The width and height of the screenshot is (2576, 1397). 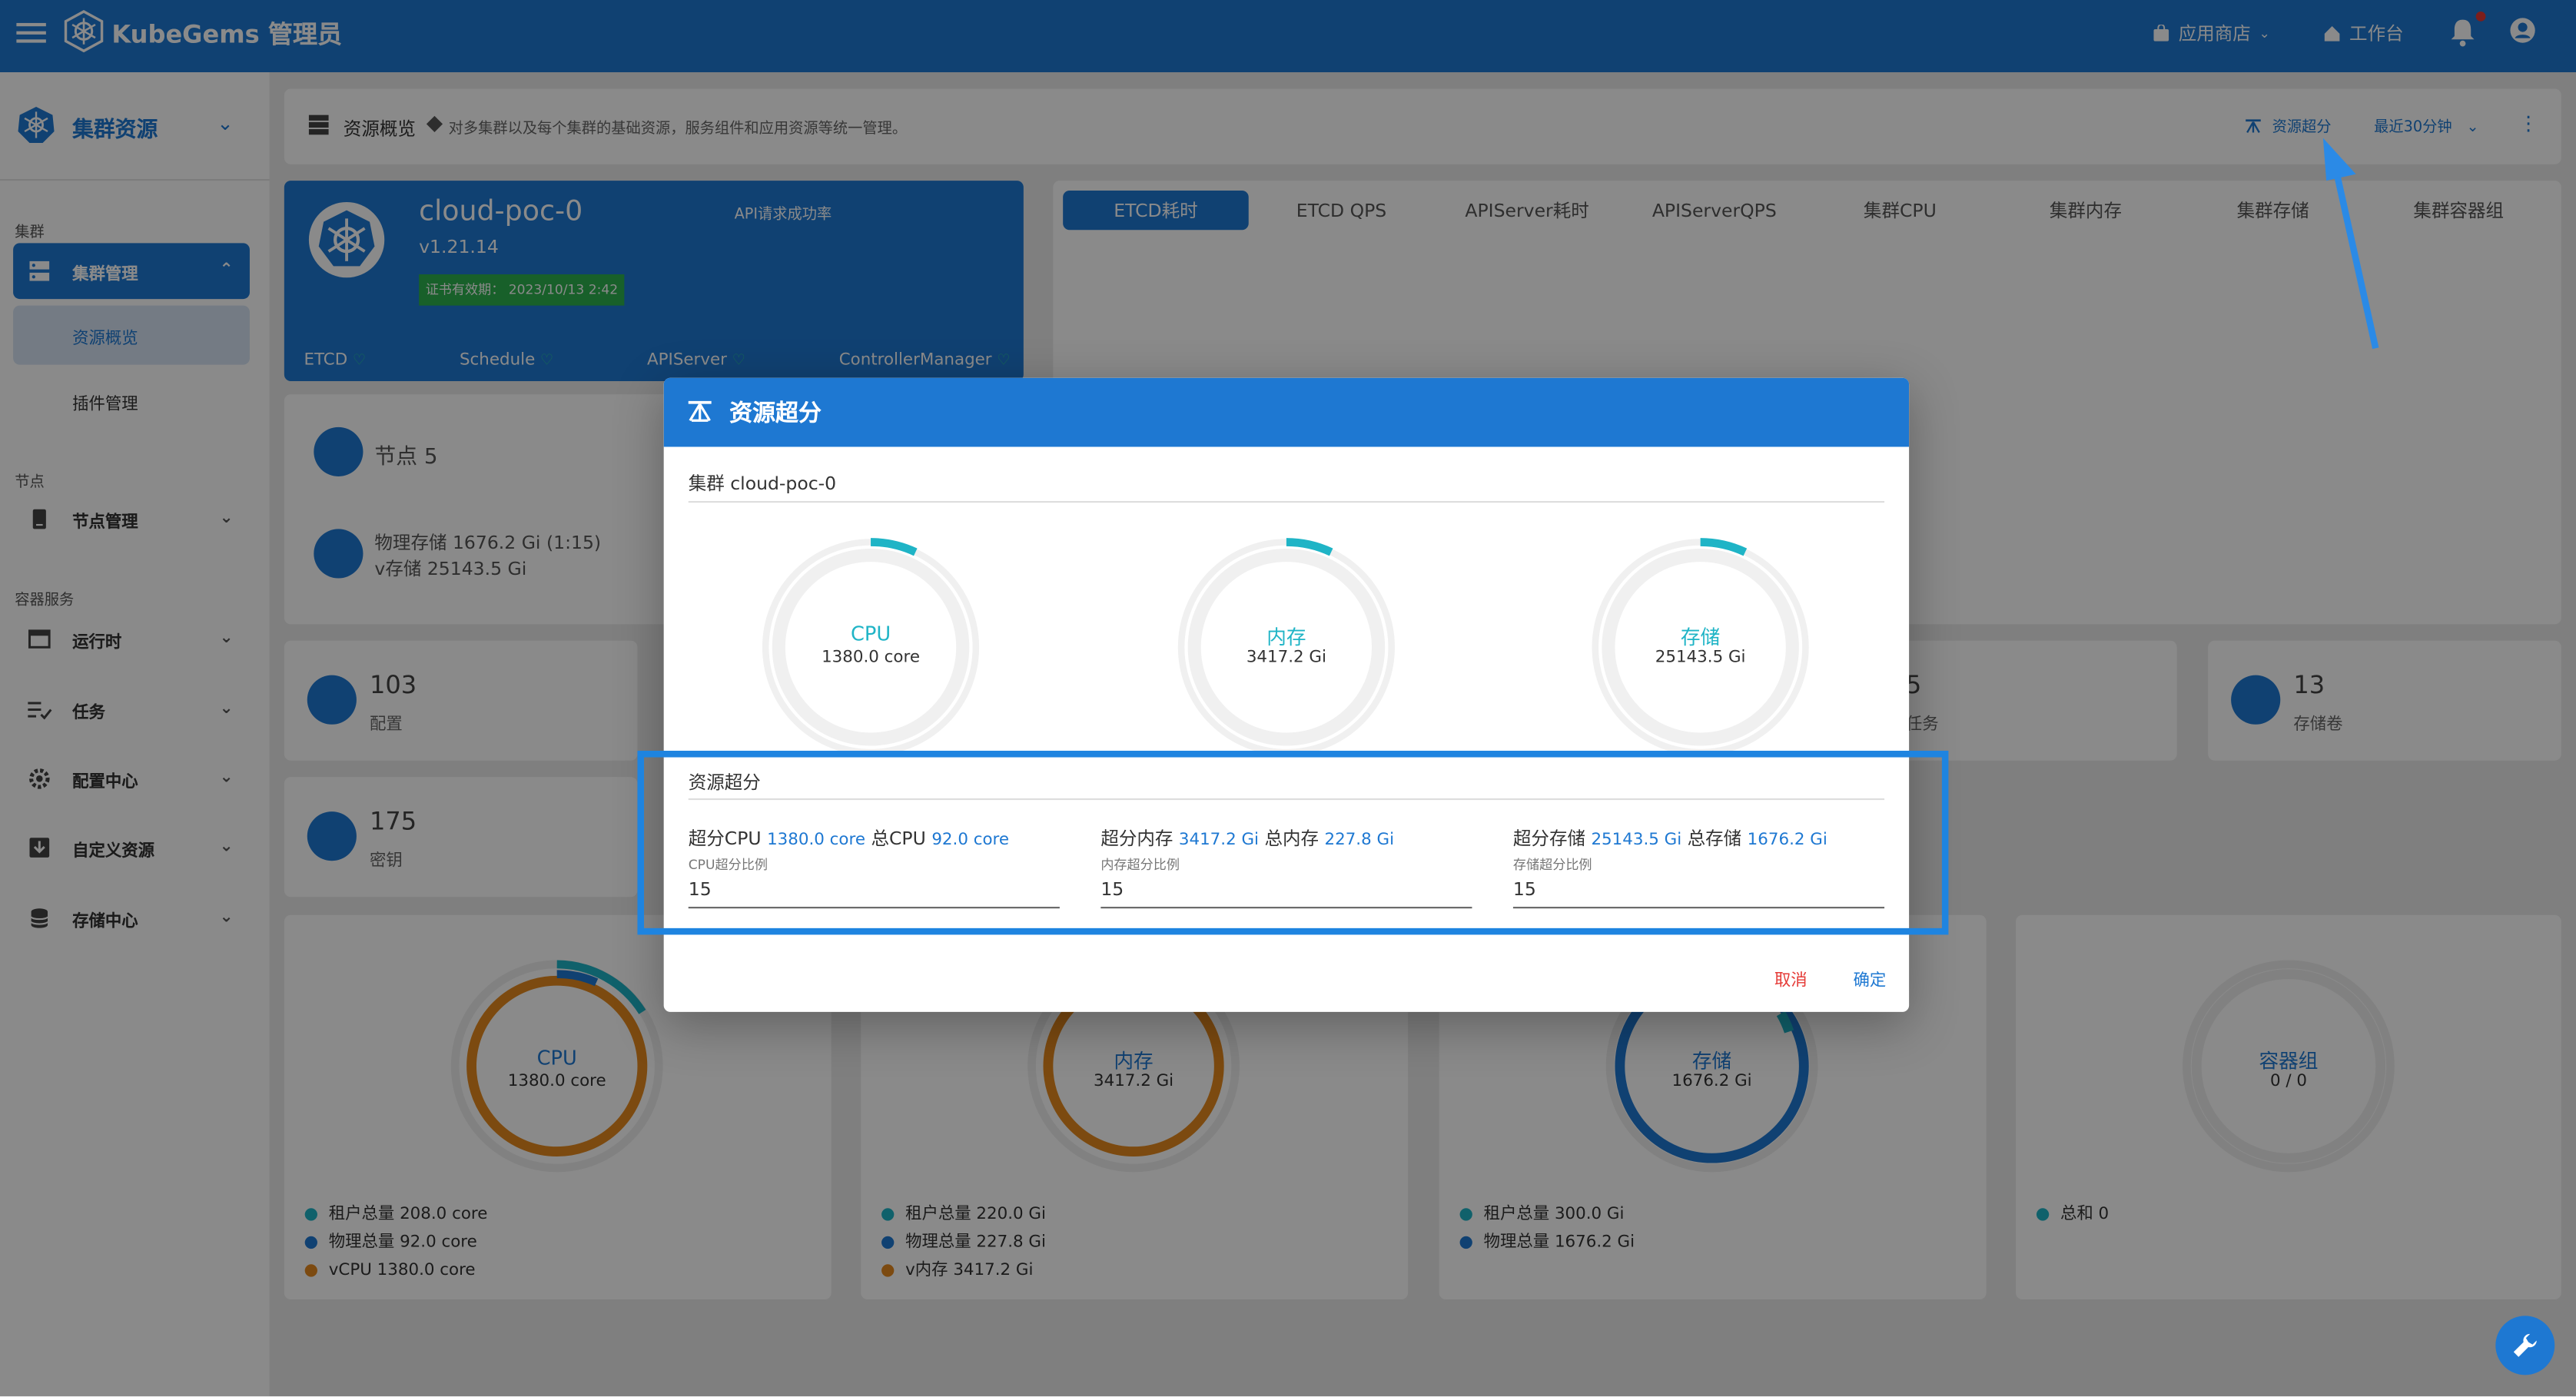 What do you see at coordinates (1791, 978) in the screenshot?
I see `cancel-button: 取消` at bounding box center [1791, 978].